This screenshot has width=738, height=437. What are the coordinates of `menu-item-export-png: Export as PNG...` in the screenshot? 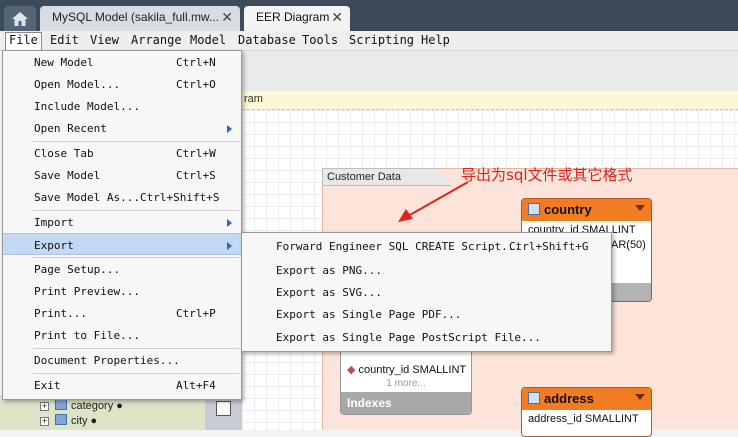 It's located at (426, 270).